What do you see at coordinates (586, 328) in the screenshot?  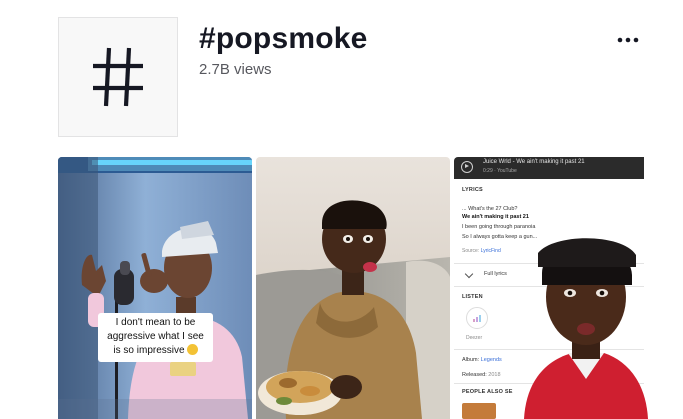 I see `reaction-face-overlay` at bounding box center [586, 328].